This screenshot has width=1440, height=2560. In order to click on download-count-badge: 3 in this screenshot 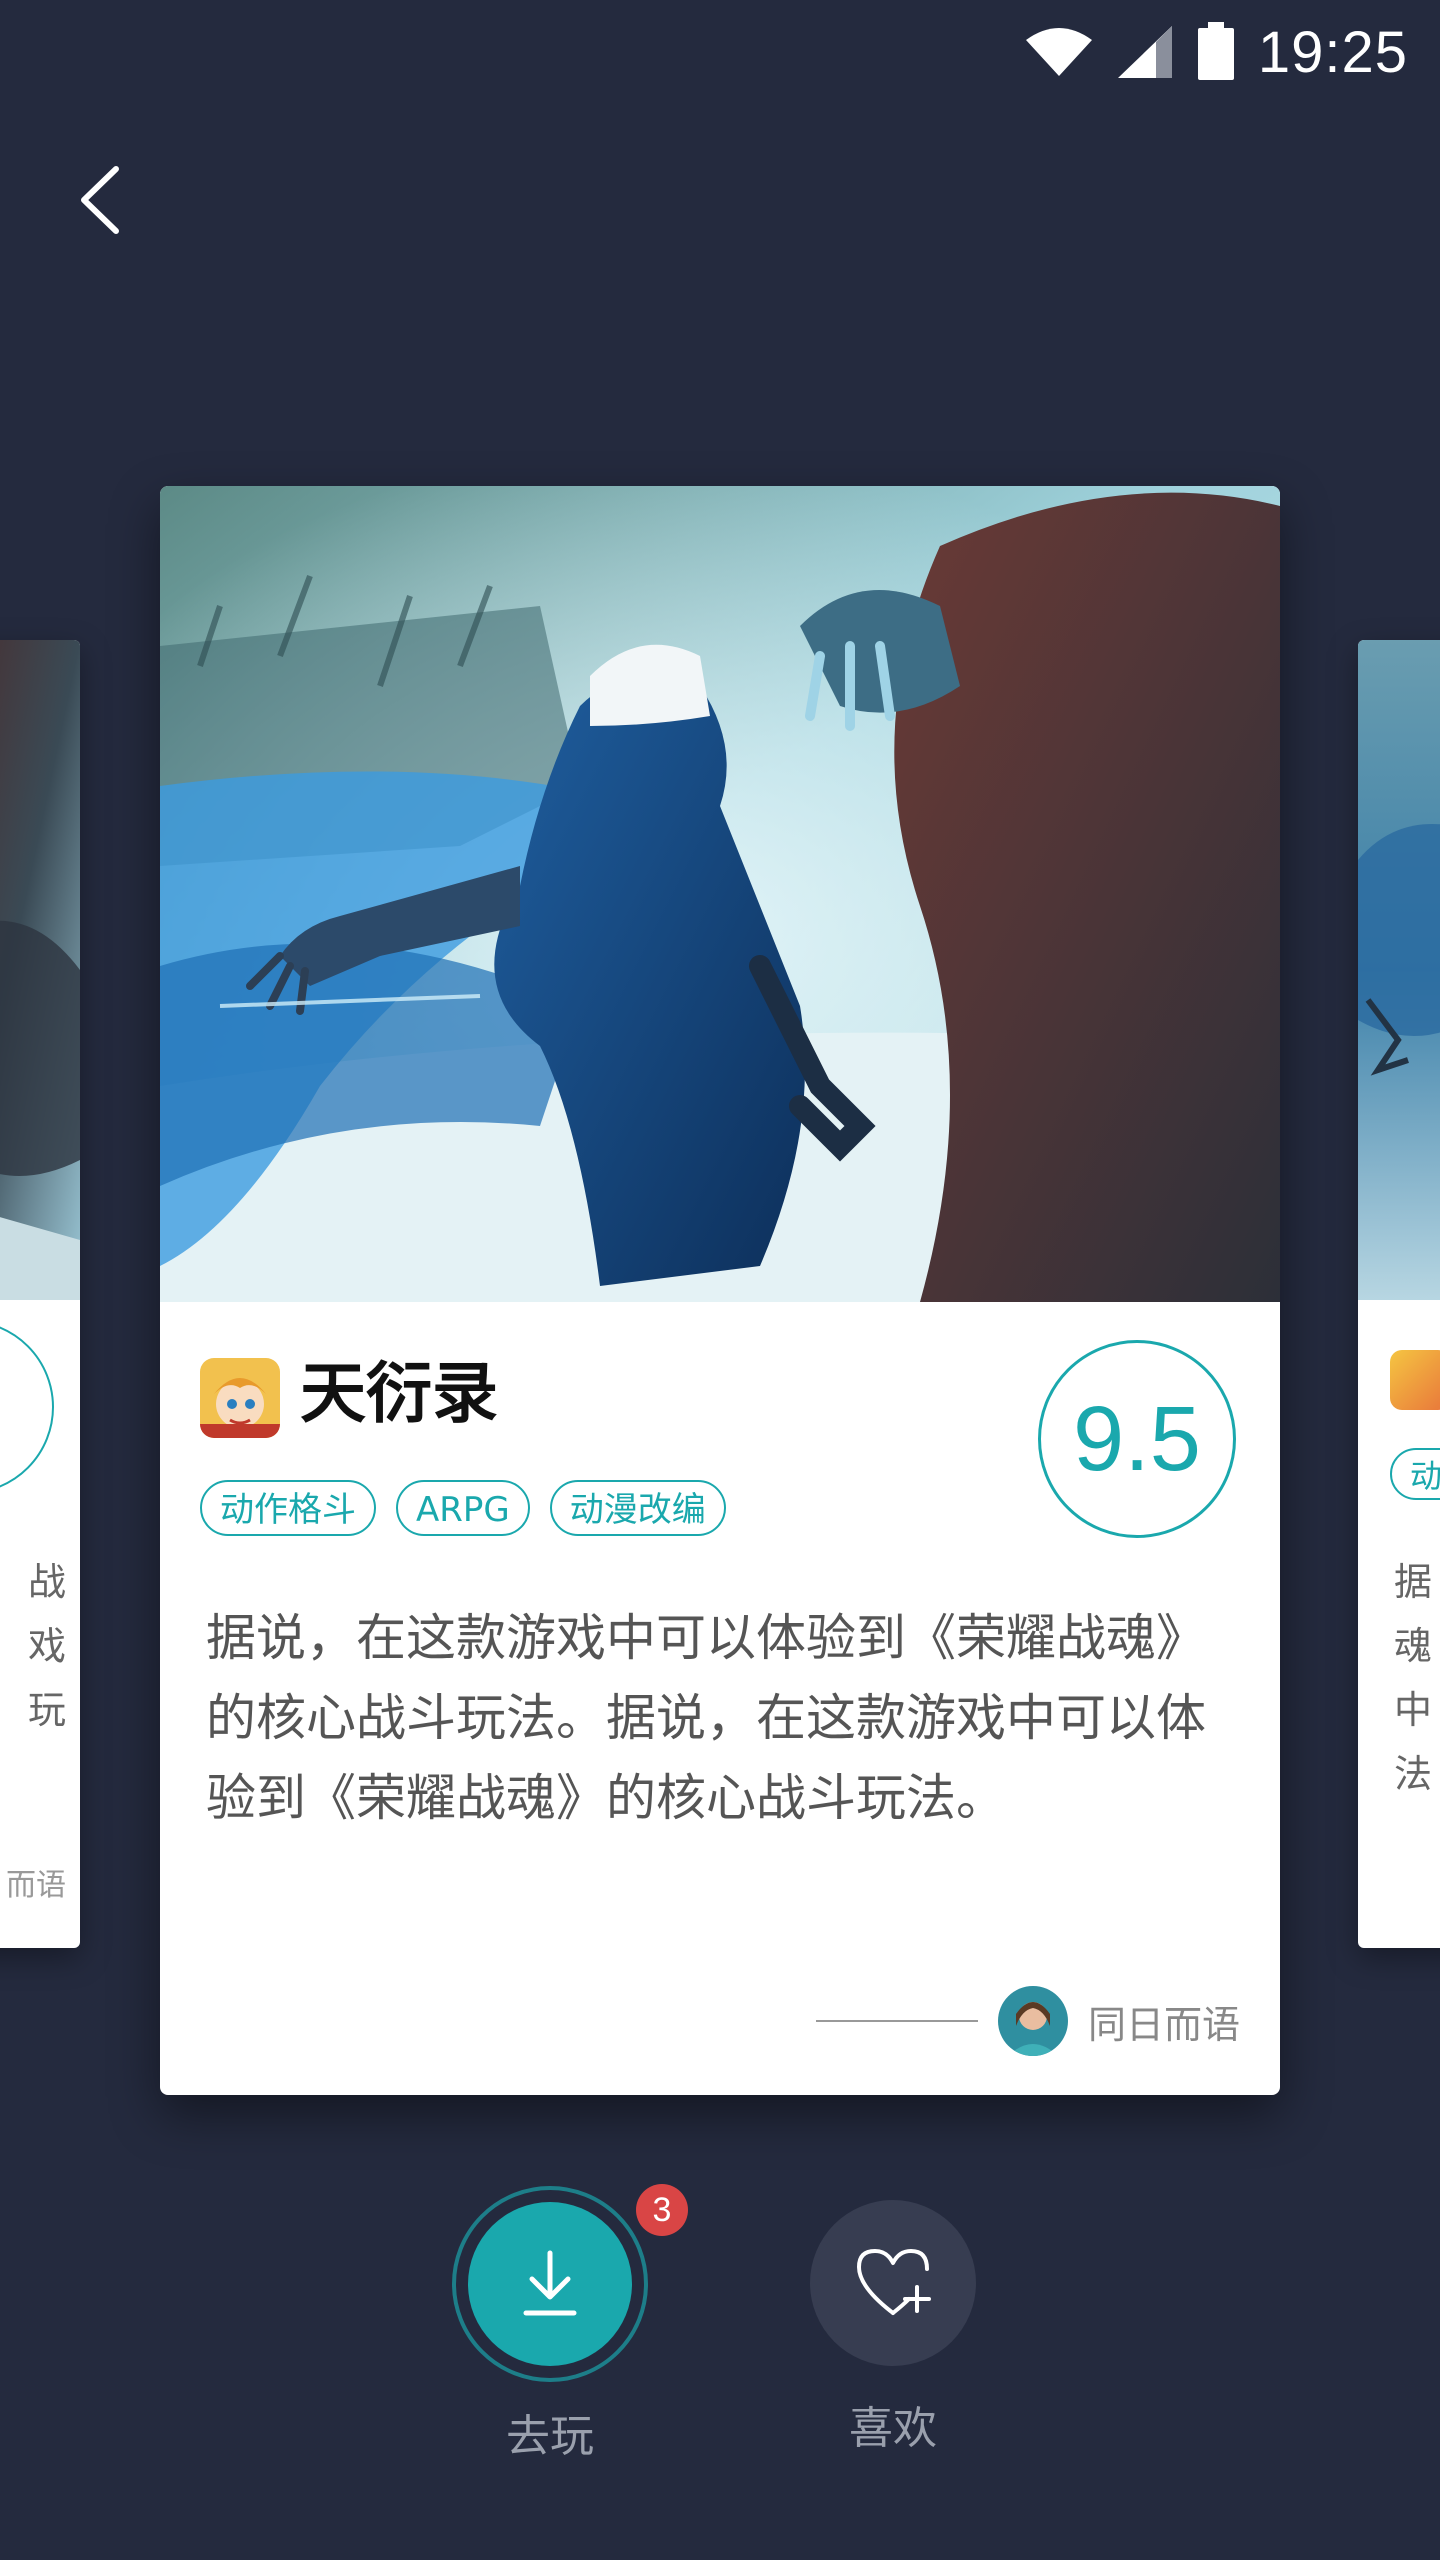, I will do `click(662, 2210)`.